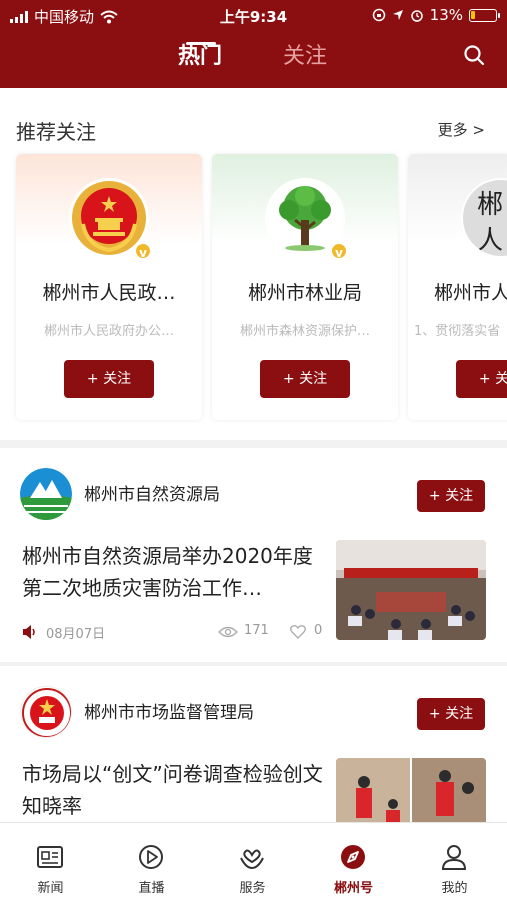 The width and height of the screenshot is (507, 900). Describe the element at coordinates (174, 790) in the screenshot. I see `article-title: 市场局以“创文”问卷调查检验创文知晓率` at that location.